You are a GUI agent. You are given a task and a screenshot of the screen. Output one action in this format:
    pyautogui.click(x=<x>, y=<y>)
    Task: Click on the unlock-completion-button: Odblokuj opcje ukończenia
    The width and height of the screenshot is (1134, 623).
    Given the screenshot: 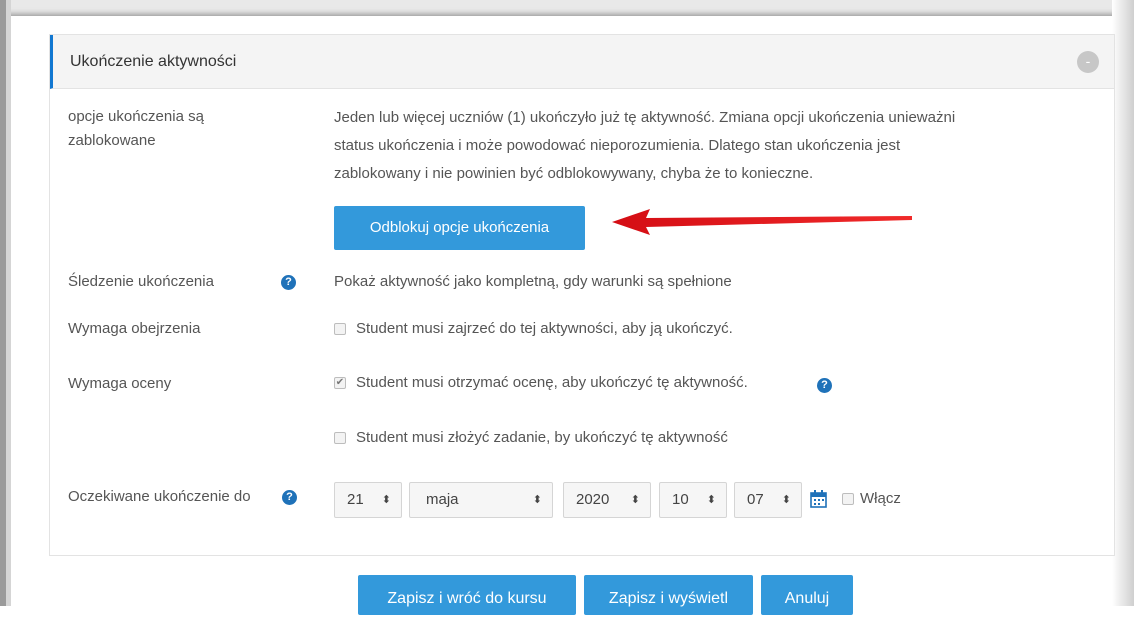 What is the action you would take?
    pyautogui.click(x=459, y=228)
    